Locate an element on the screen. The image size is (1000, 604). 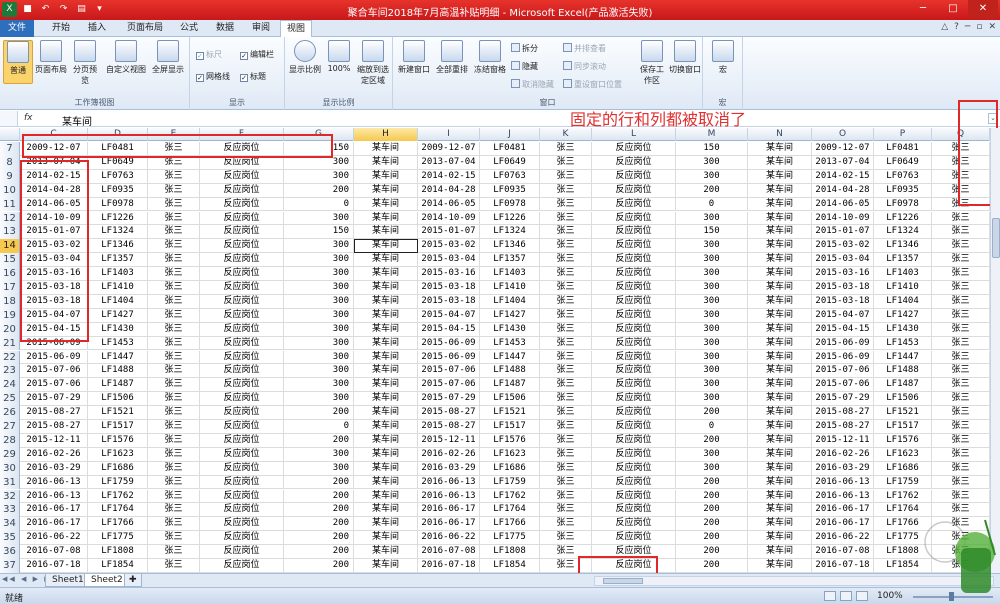
cell-o25: 2015-07-29 is located at coordinates (843, 399).